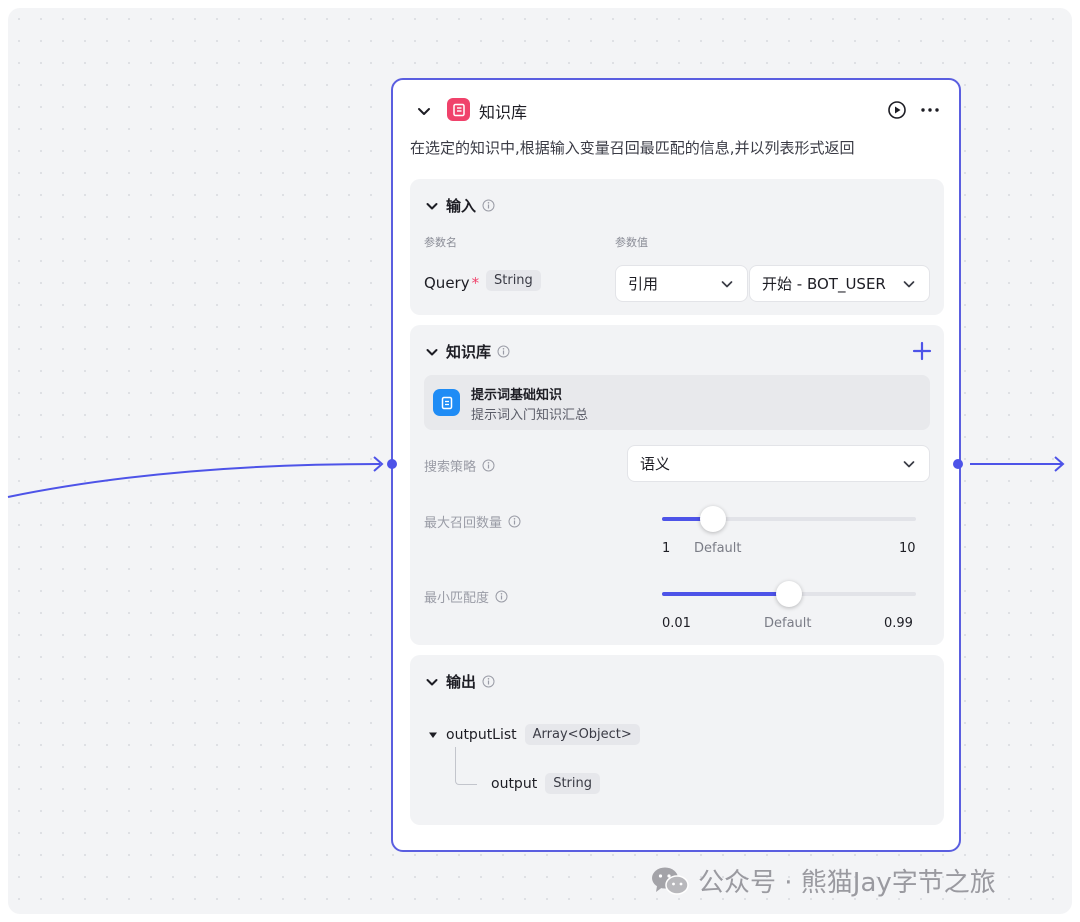 The height and width of the screenshot is (922, 1080). I want to click on param-name-text: Query, so click(447, 283).